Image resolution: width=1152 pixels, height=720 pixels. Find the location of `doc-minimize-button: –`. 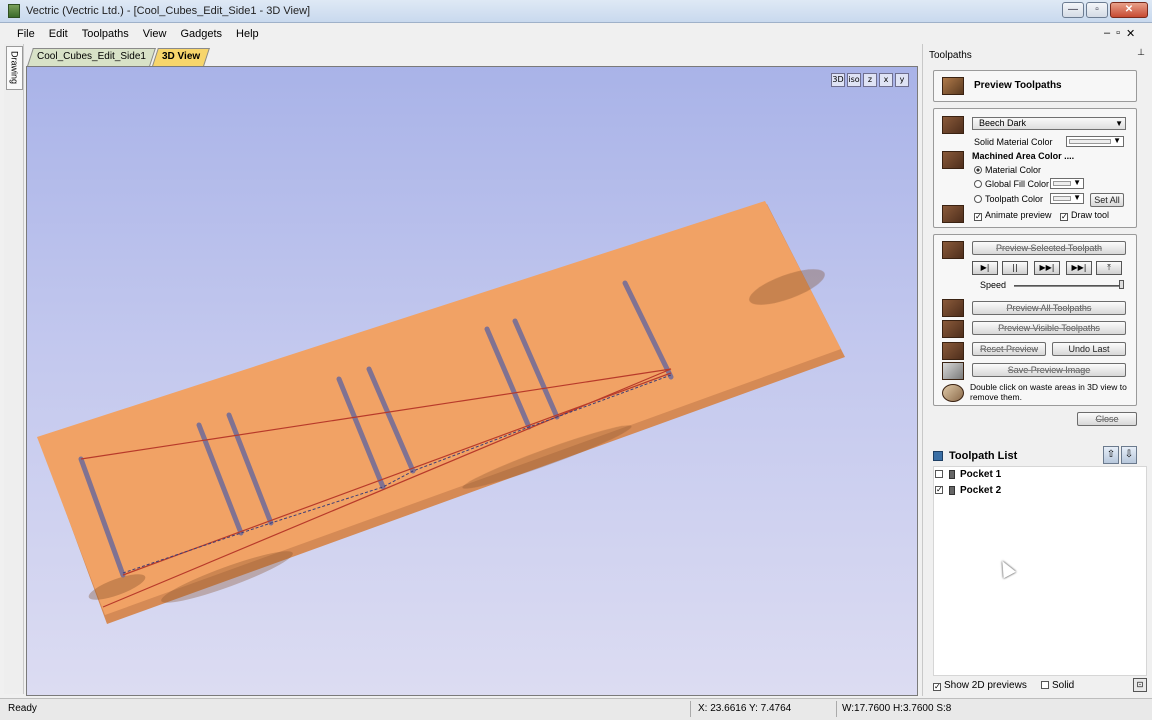

doc-minimize-button: – is located at coordinates (1107, 33).